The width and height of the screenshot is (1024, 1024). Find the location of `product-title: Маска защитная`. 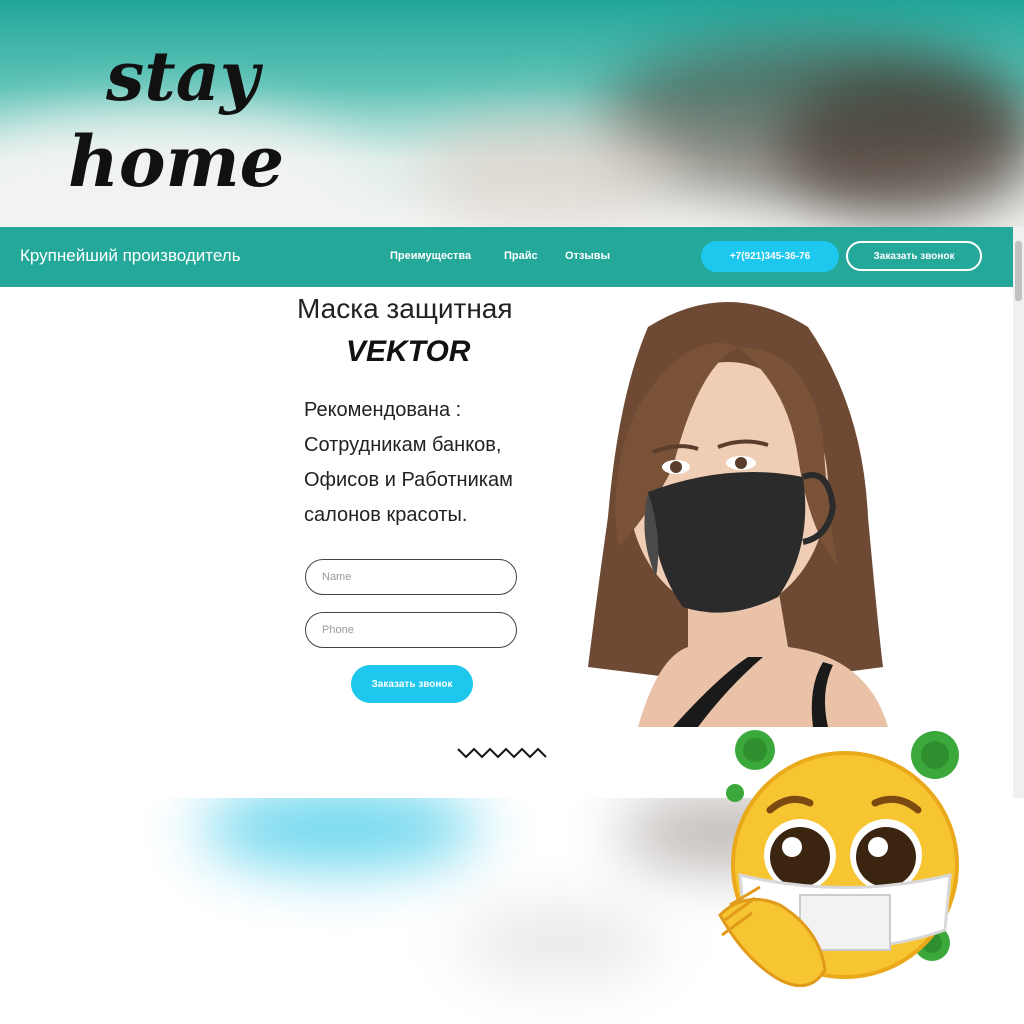

product-title: Маска защитная is located at coordinates (405, 308).